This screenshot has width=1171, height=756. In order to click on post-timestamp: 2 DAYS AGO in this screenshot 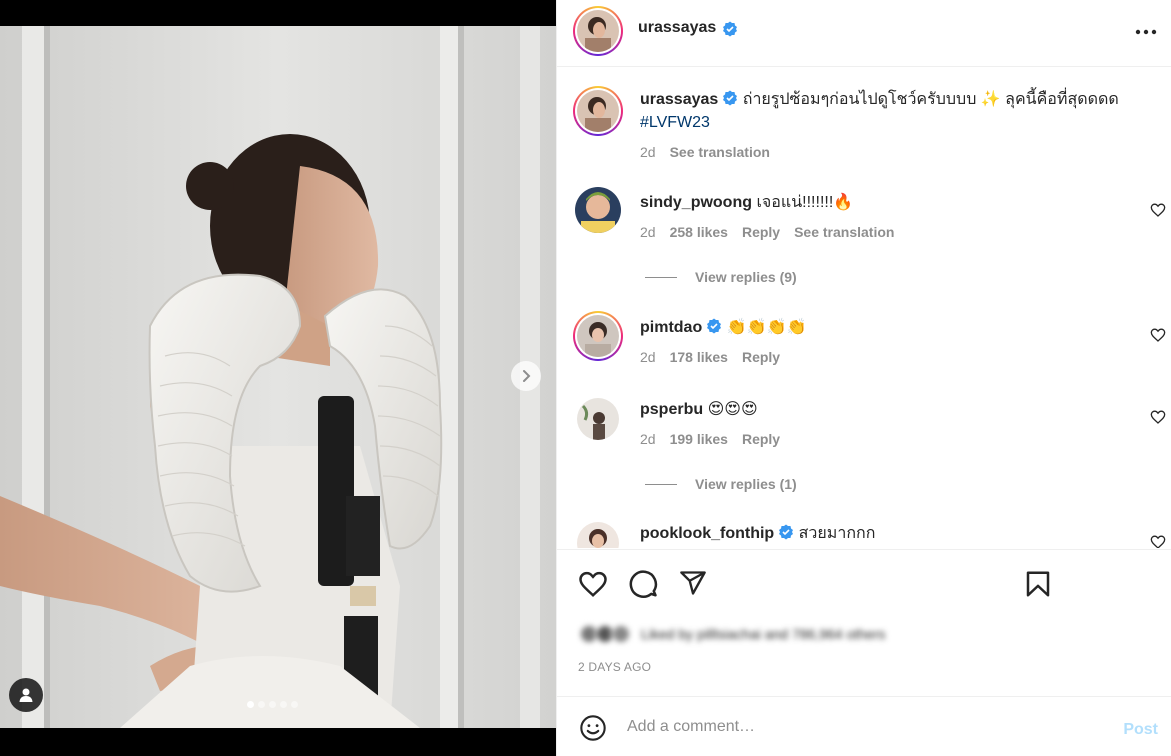, I will do `click(614, 667)`.